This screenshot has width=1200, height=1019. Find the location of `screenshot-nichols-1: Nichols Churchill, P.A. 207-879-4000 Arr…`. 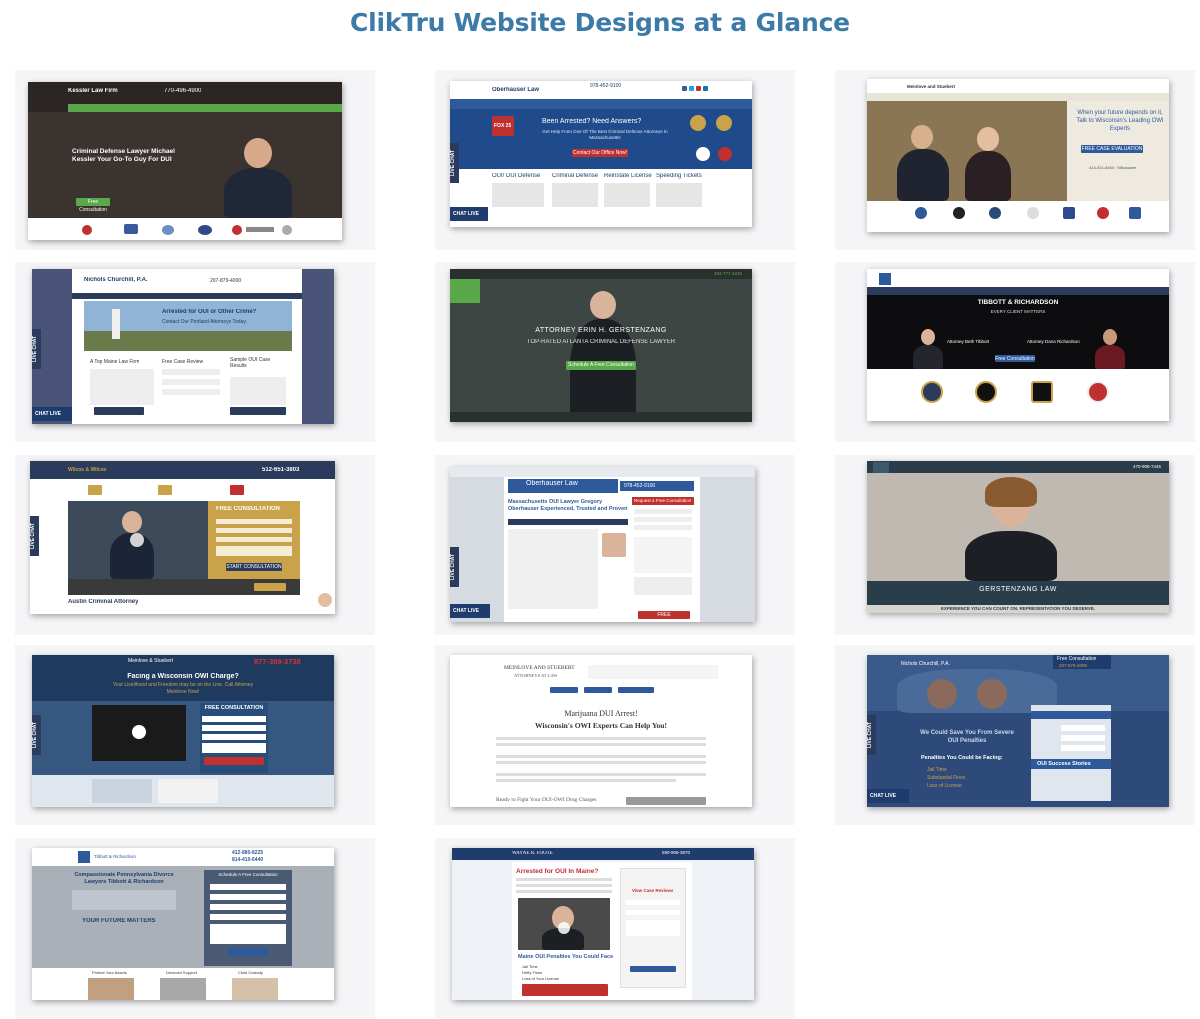

screenshot-nichols-1: Nichols Churchill, P.A. 207-879-4000 Arr… is located at coordinates (183, 346).